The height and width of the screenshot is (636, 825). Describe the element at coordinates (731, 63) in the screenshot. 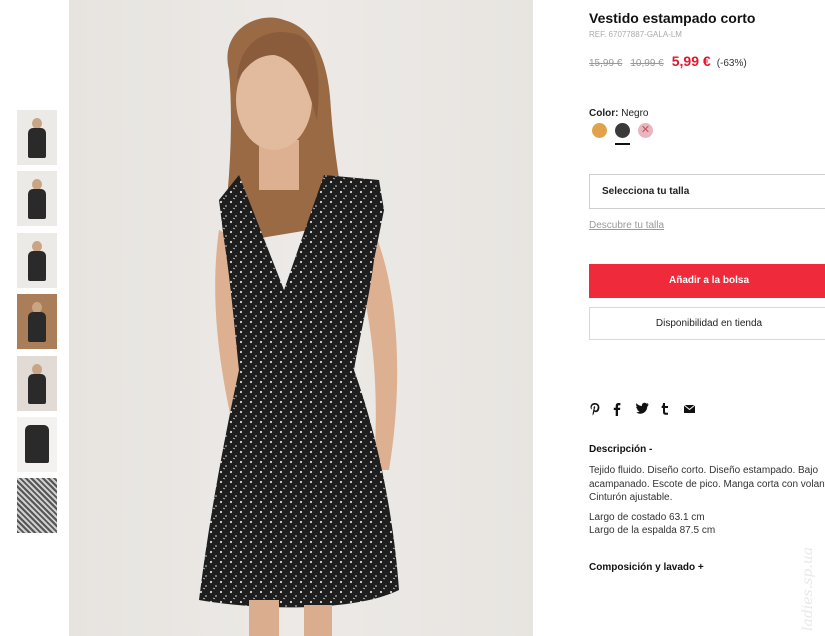

I see `discount-badge: (-63%)` at that location.